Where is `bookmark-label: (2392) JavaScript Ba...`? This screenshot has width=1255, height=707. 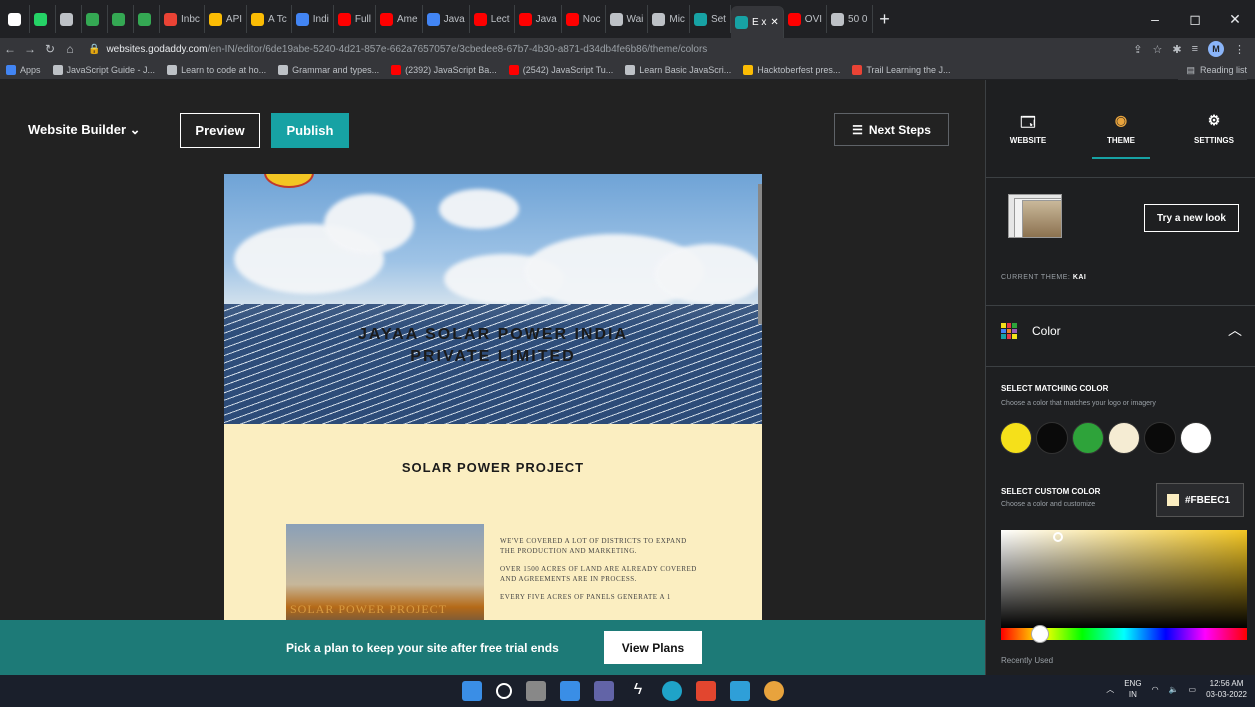 bookmark-label: (2392) JavaScript Ba... is located at coordinates (451, 69).